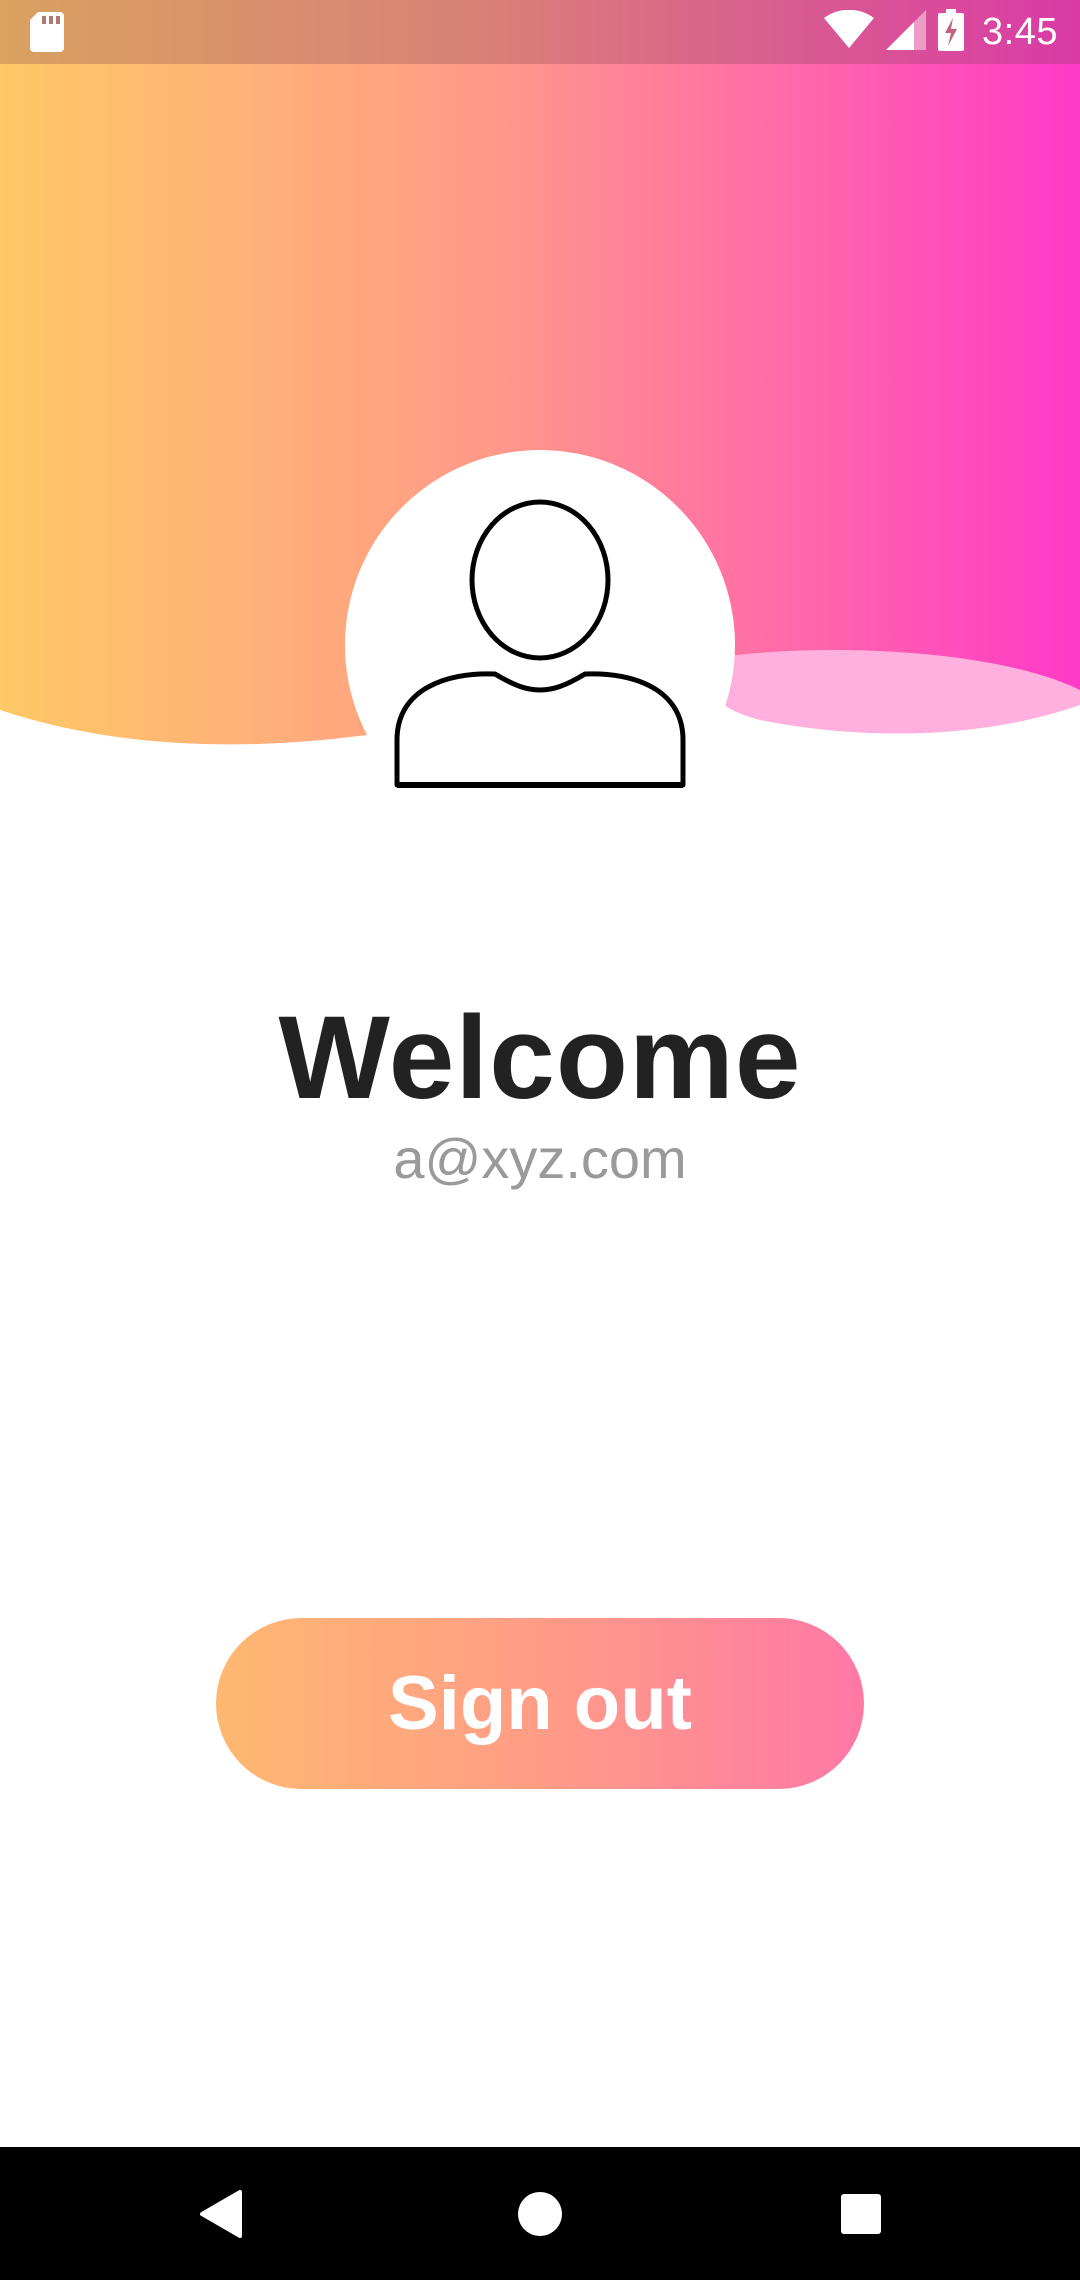 This screenshot has height=2280, width=1080. I want to click on battery-charging-icon, so click(951, 32).